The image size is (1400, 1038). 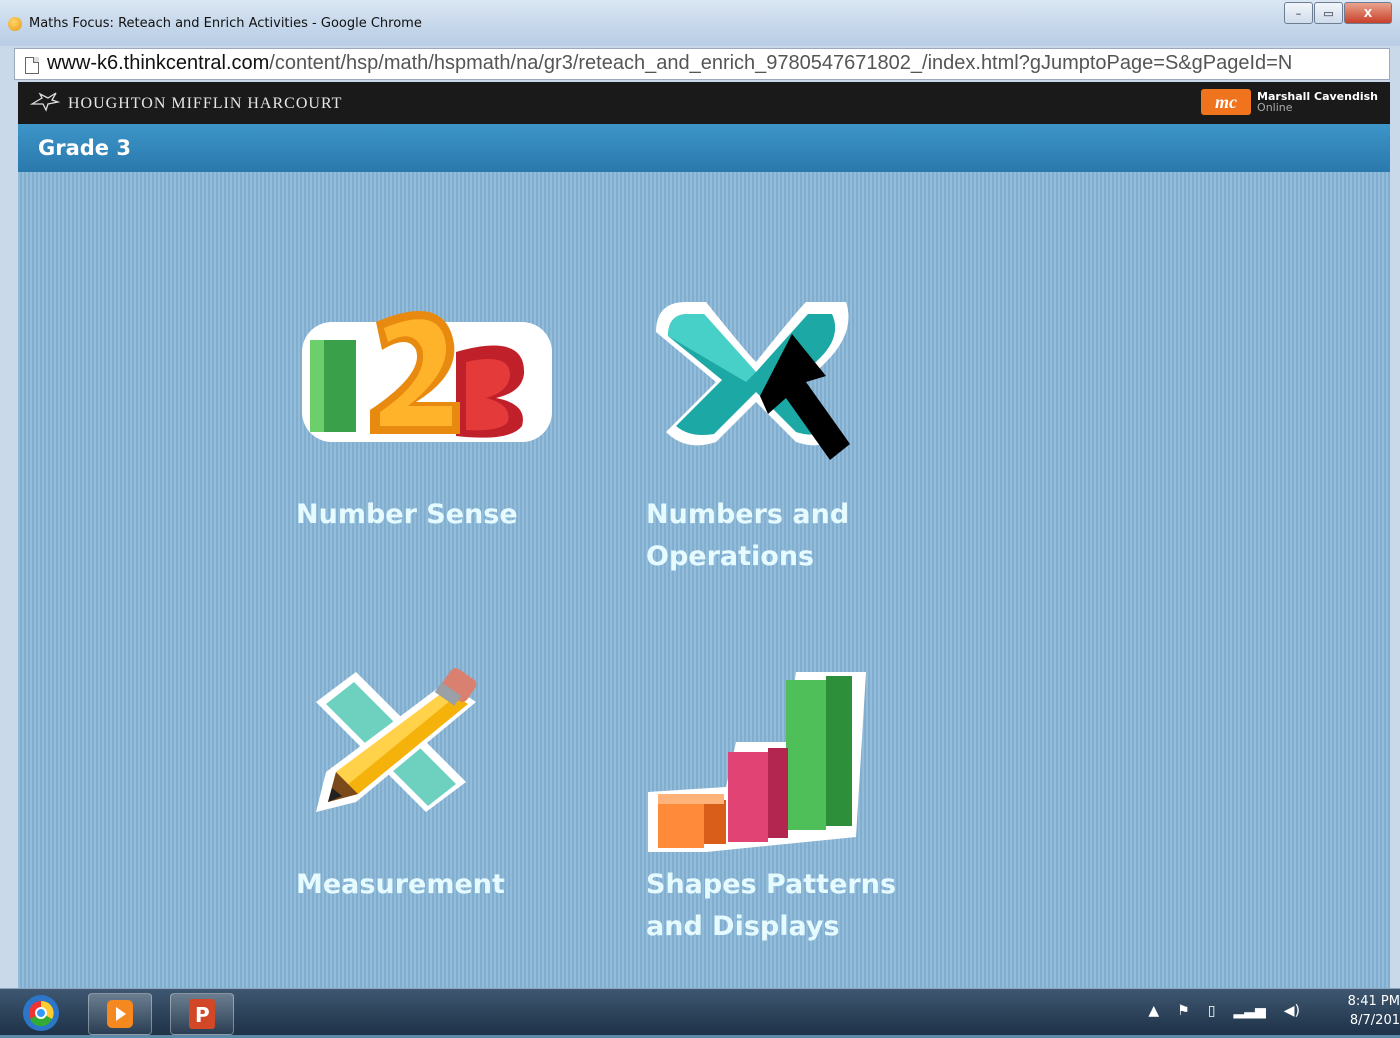 I want to click on clock-time: 8:41 PM, so click(x=1373, y=1001).